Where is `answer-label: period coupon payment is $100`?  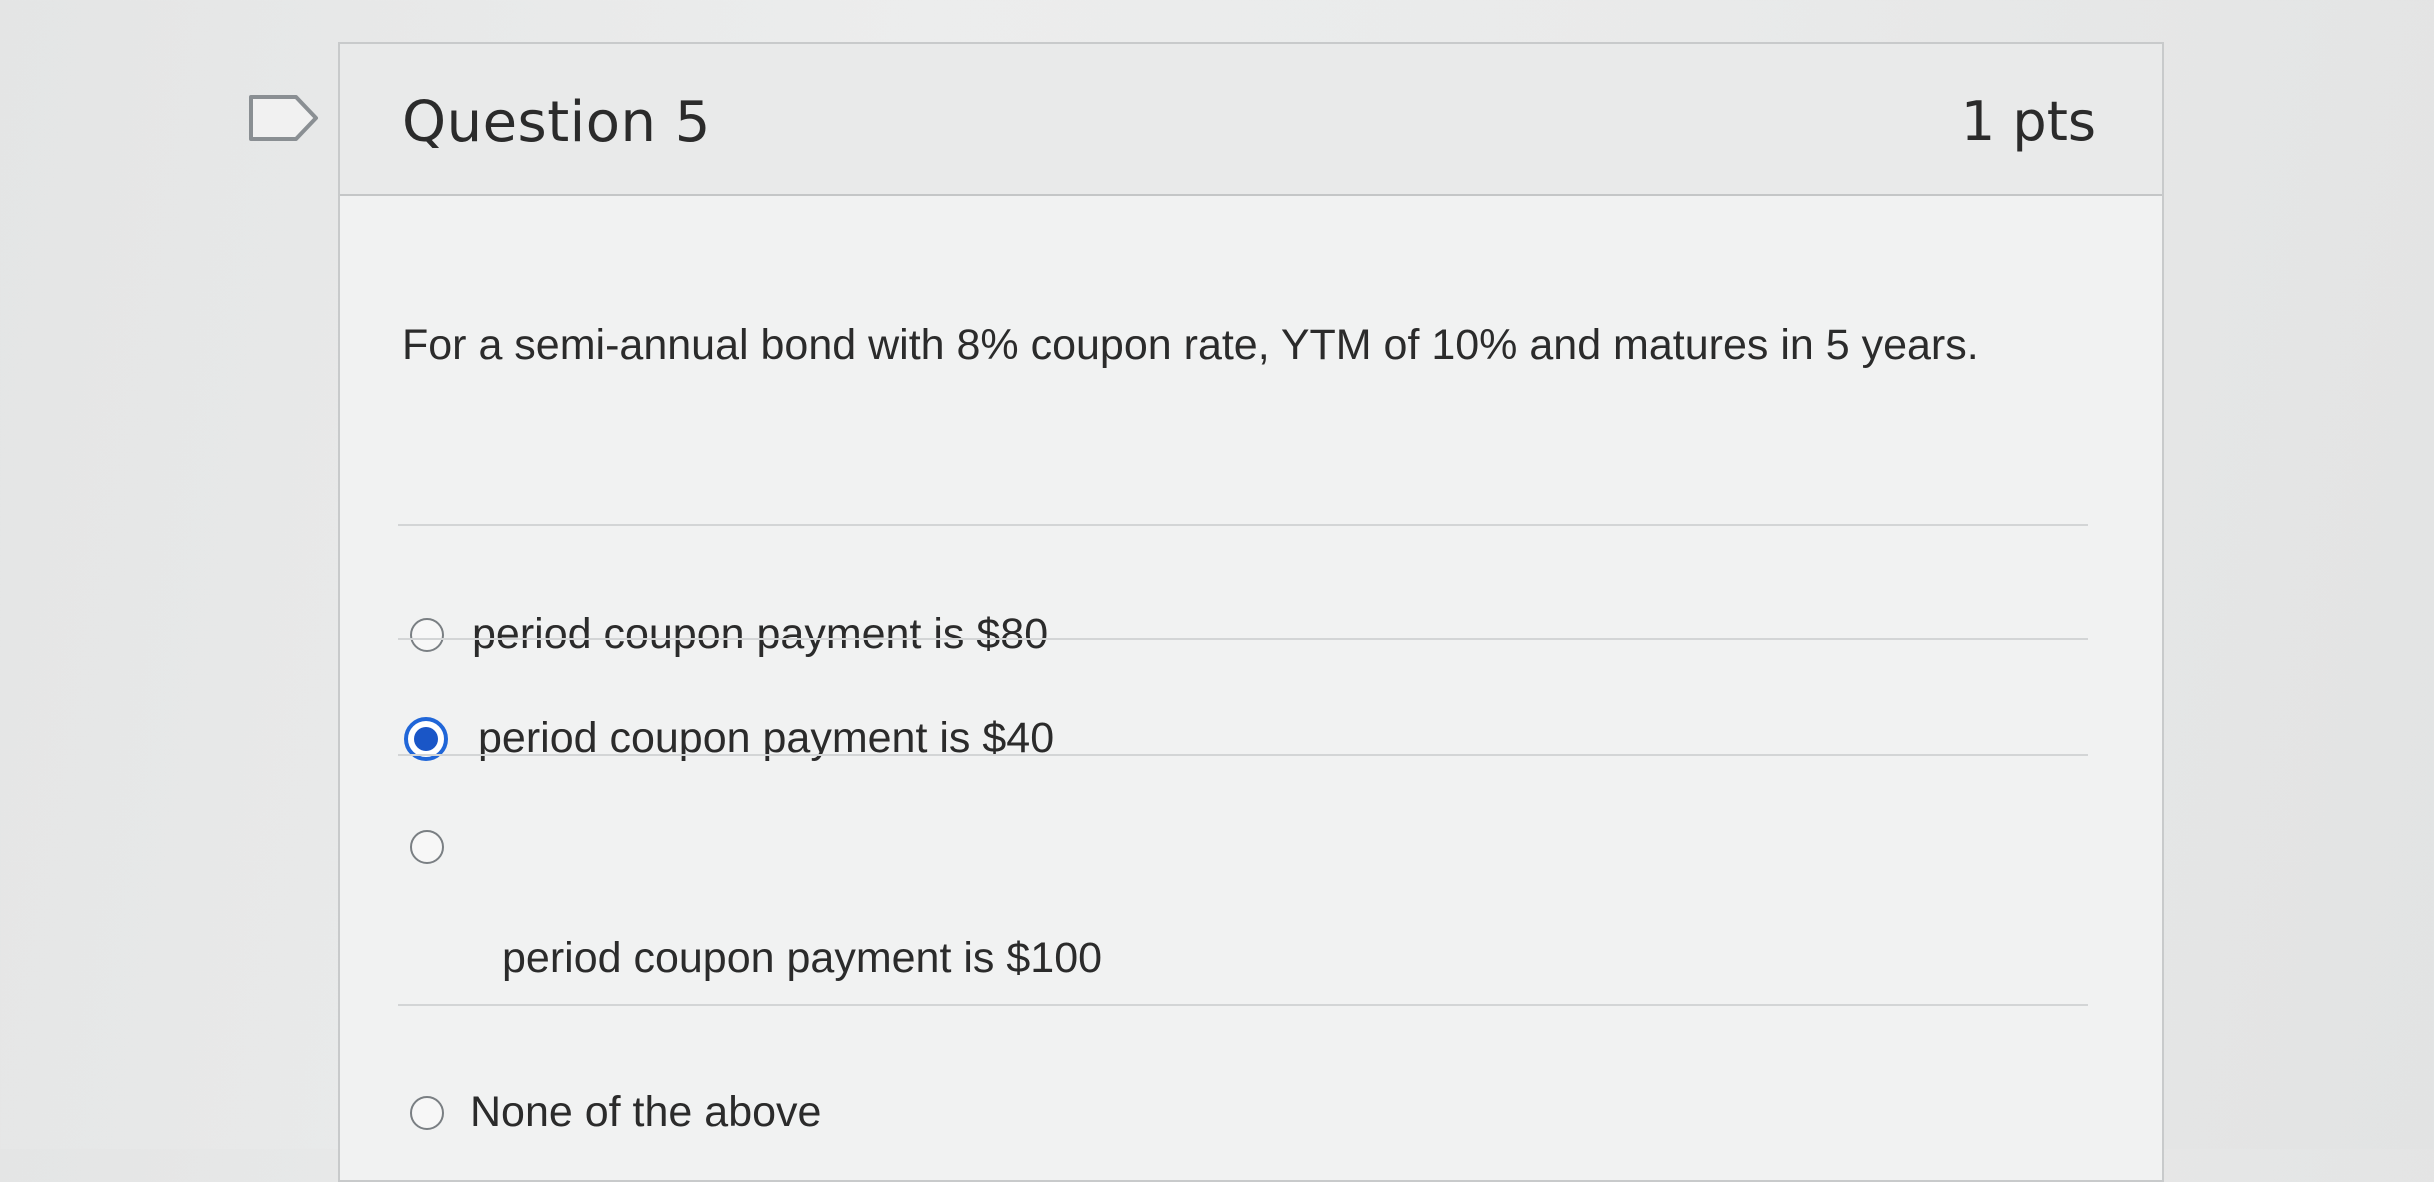 answer-label: period coupon payment is $100 is located at coordinates (802, 958).